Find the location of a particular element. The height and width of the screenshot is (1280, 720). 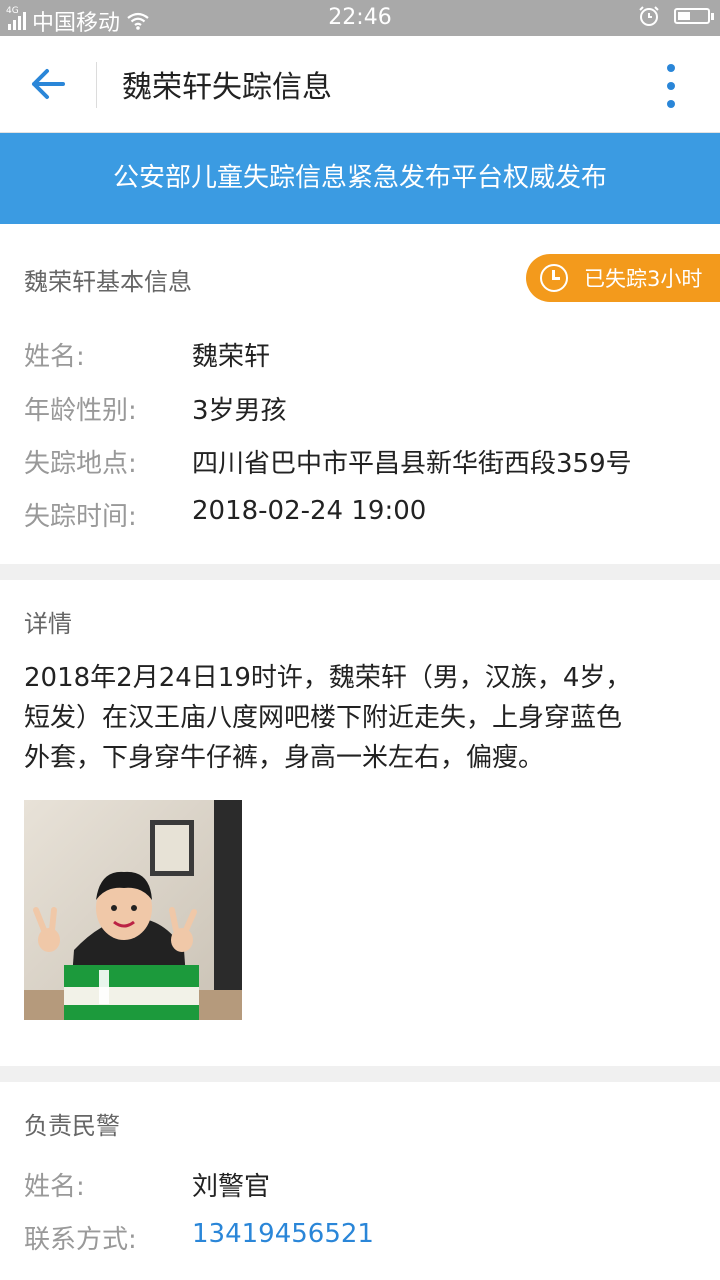

basic-info-header: 魏荣轩基本信息 is located at coordinates (108, 282).